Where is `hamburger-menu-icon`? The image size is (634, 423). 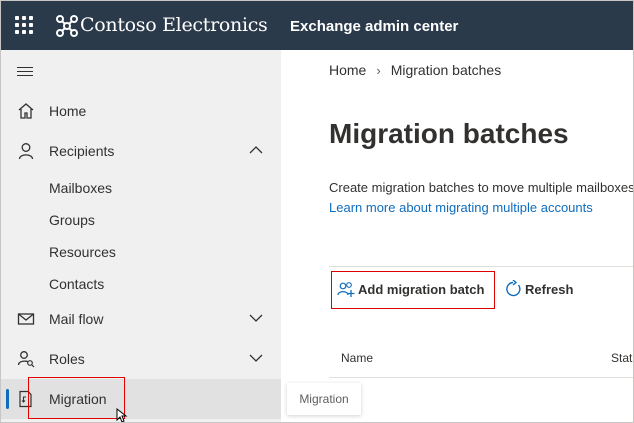 hamburger-menu-icon is located at coordinates (25, 72).